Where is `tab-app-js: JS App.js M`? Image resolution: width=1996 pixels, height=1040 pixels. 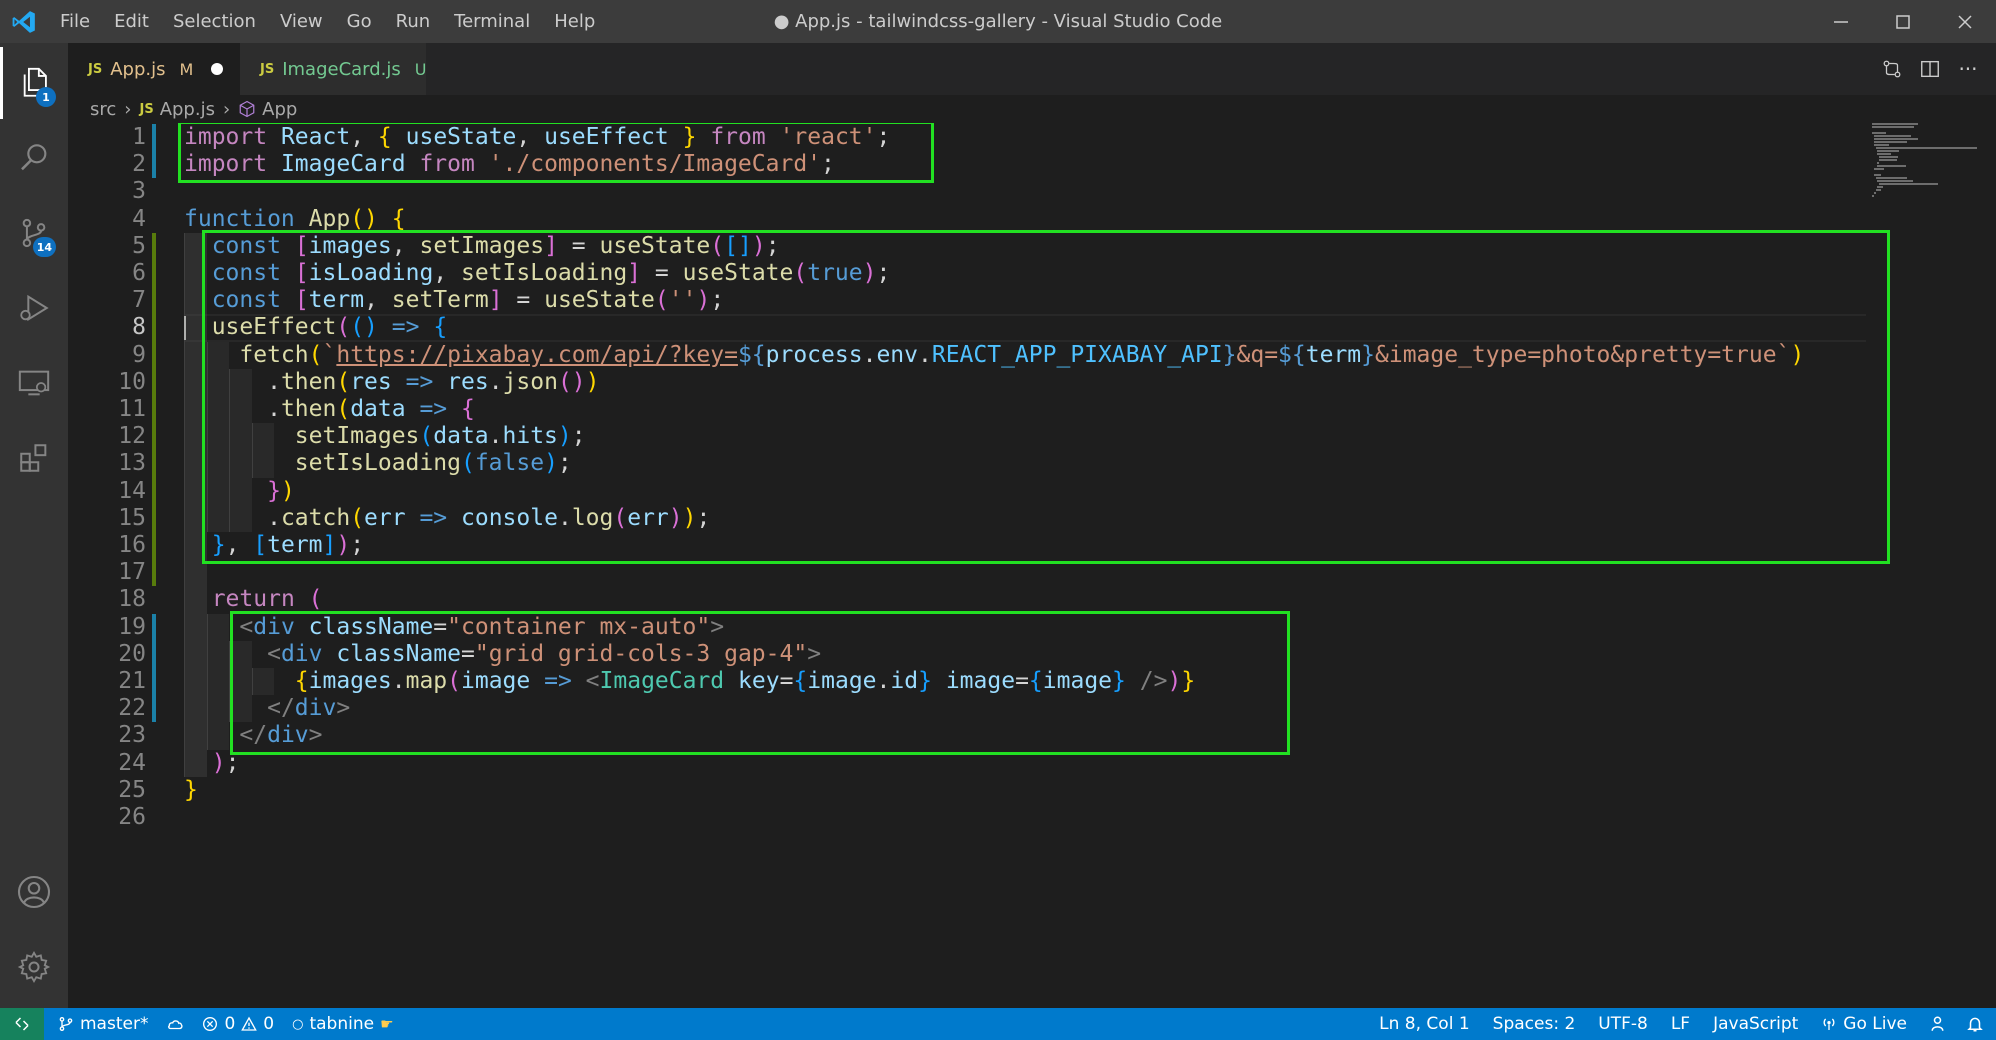 tab-app-js: JS App.js M is located at coordinates (154, 69).